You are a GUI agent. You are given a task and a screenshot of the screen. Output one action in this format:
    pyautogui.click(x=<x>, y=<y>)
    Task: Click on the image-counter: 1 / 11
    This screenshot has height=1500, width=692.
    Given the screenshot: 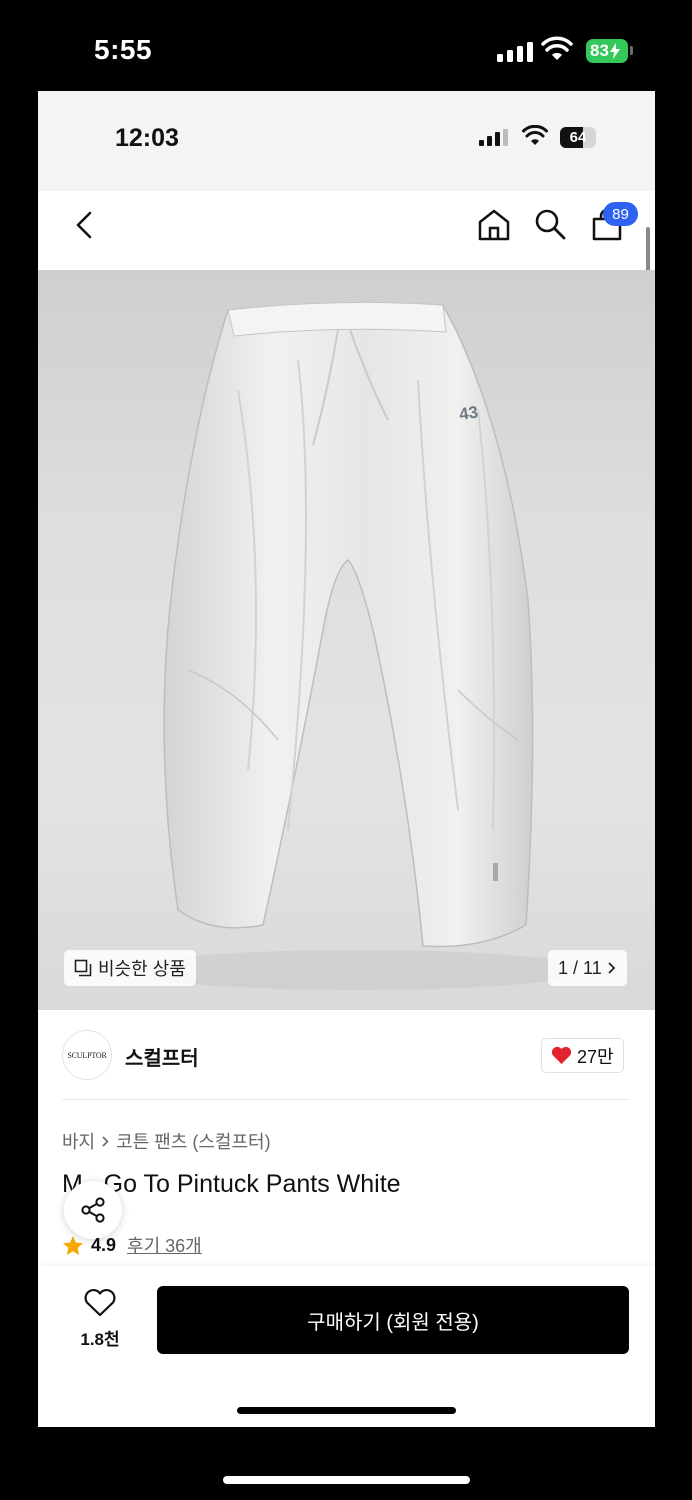 What is the action you would take?
    pyautogui.click(x=580, y=967)
    